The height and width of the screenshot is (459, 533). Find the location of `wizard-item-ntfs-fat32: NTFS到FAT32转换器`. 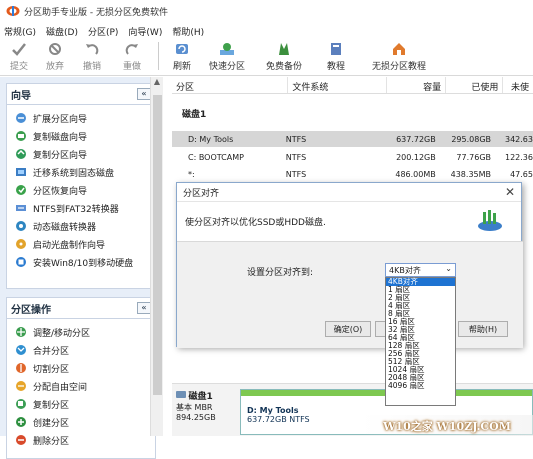

wizard-item-ntfs-fat32: NTFS到FAT32转换器 is located at coordinates (81, 208).